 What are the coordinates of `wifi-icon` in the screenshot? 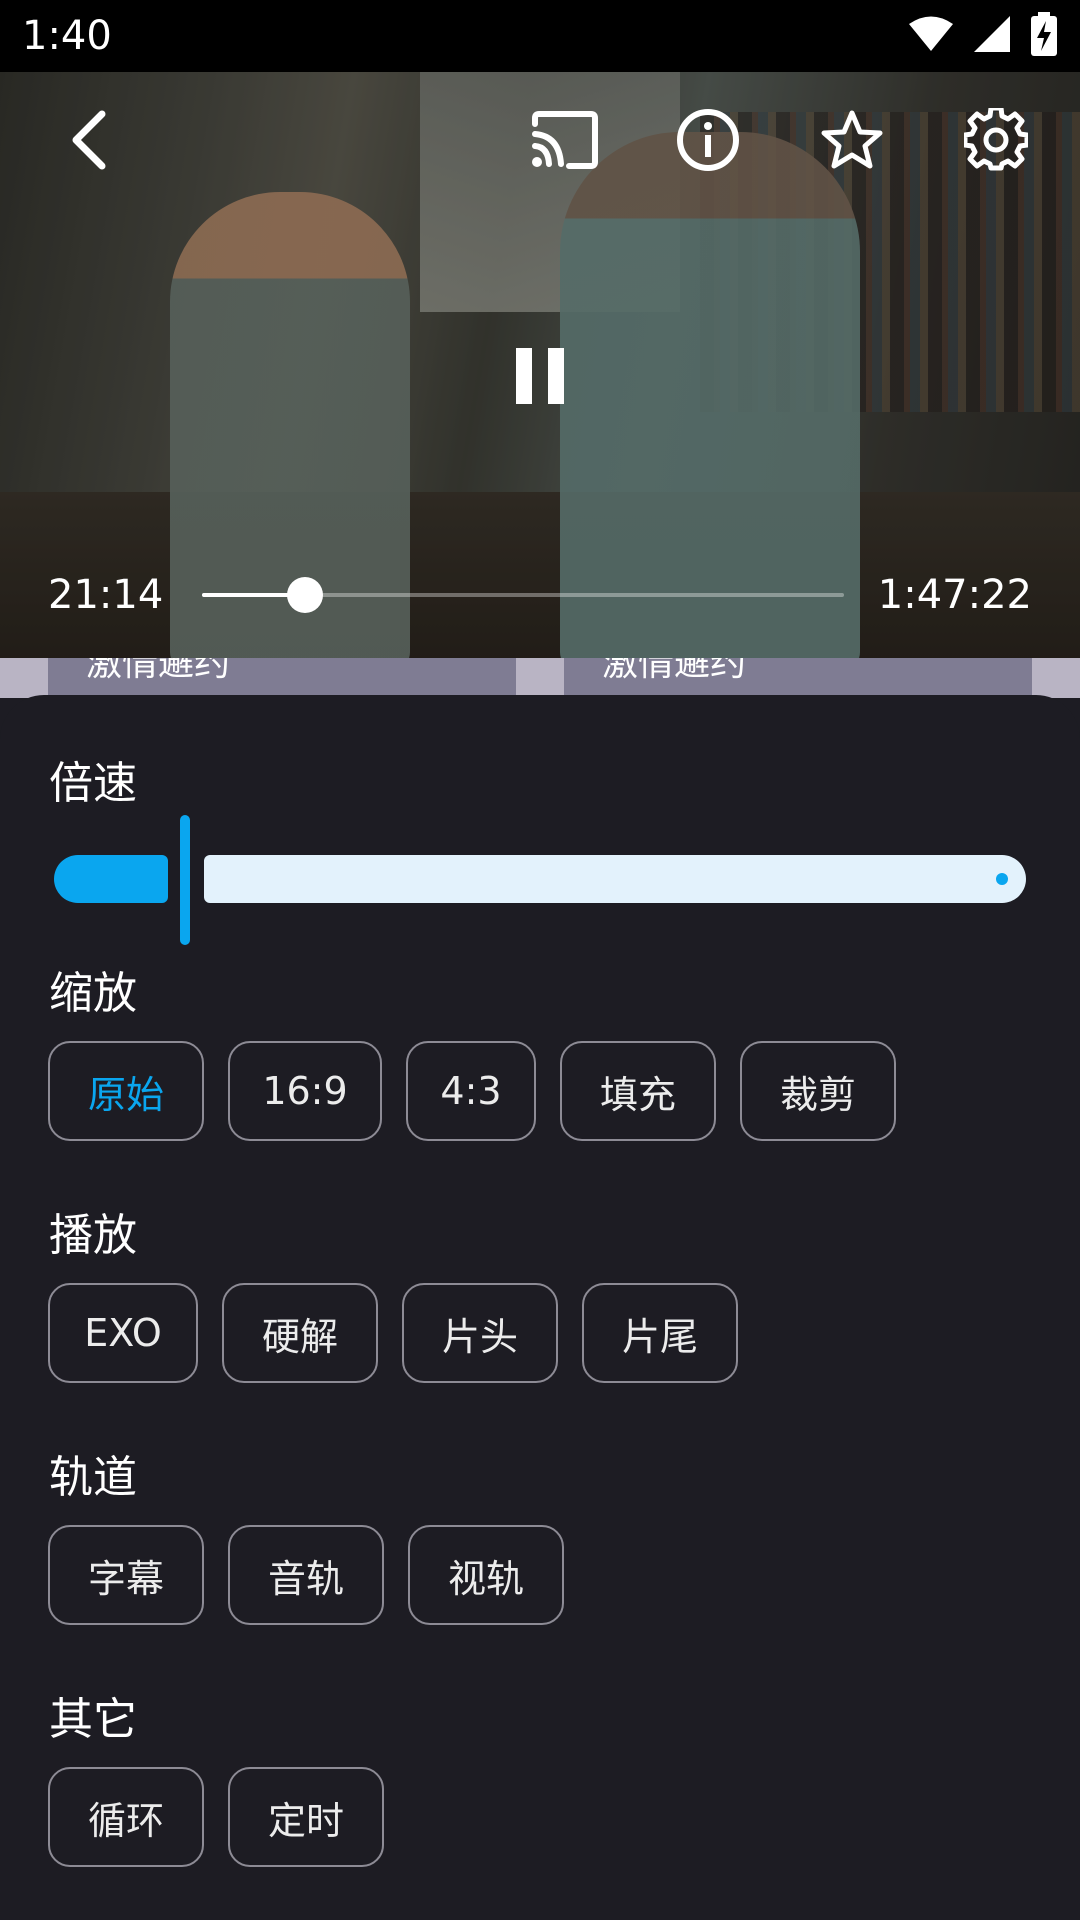 It's located at (931, 36).